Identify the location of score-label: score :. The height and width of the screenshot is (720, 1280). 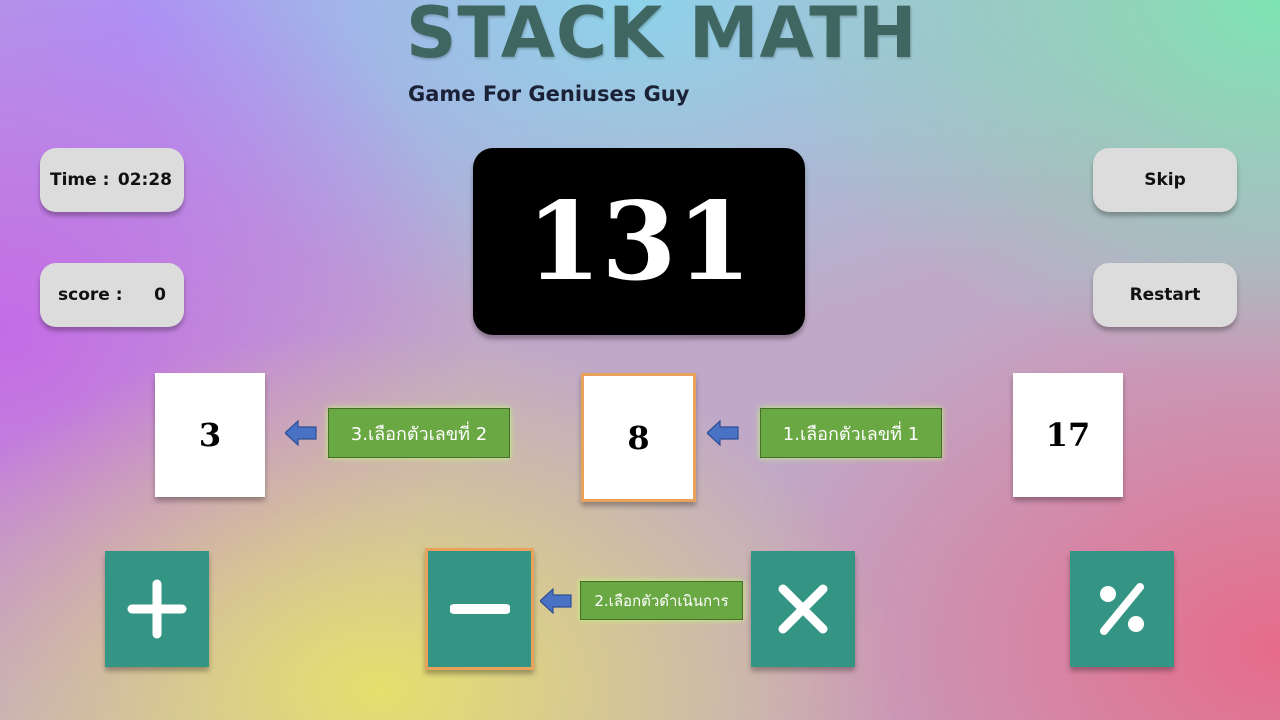
(90, 295).